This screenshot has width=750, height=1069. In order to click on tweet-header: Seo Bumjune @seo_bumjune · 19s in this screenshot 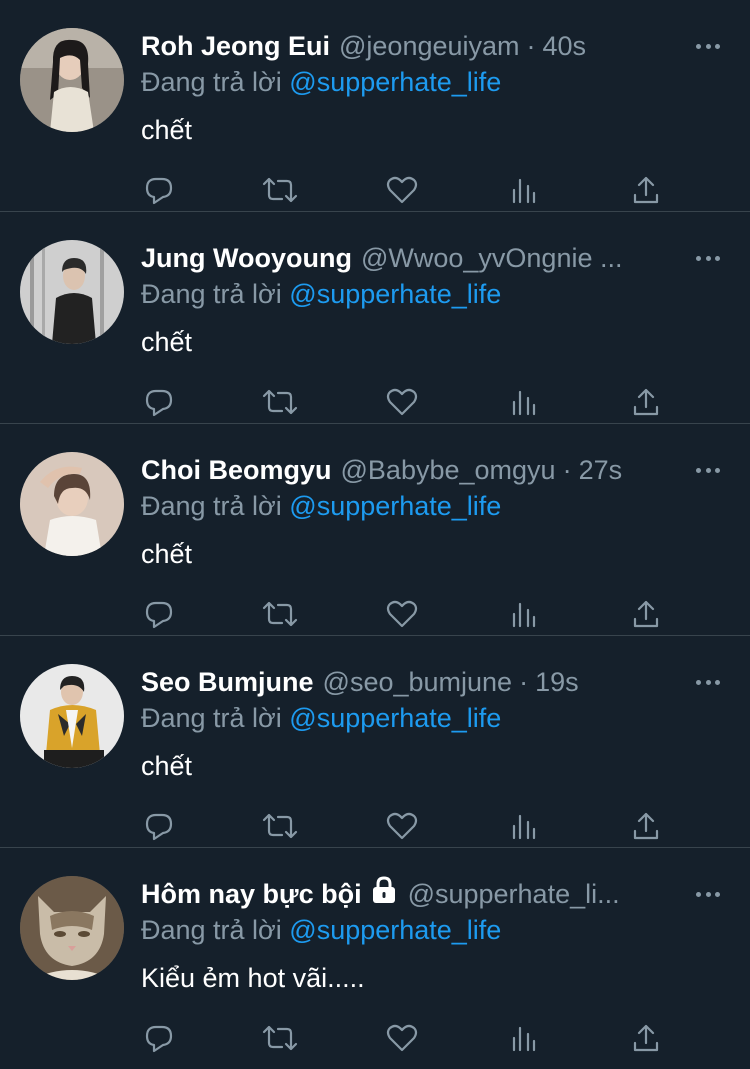, I will do `click(405, 682)`.